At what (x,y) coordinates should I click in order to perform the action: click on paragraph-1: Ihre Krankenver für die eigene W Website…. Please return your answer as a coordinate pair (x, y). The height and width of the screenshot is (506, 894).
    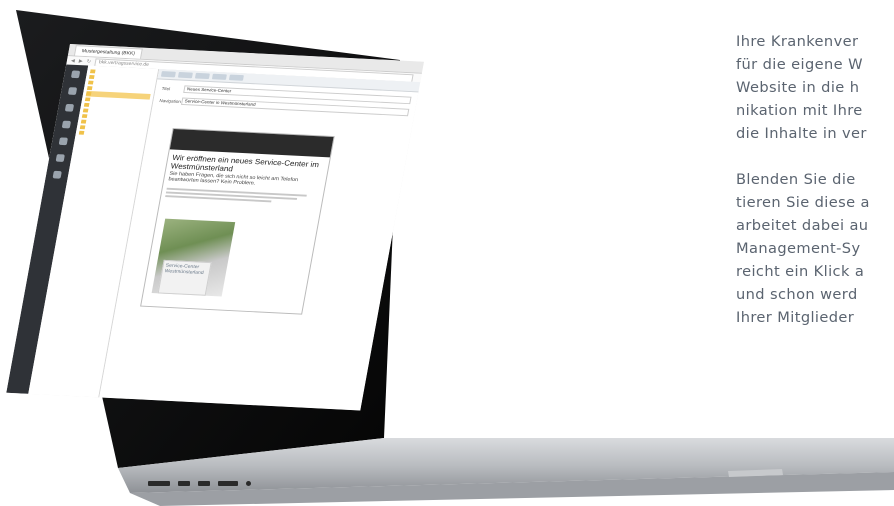
    Looking at the image, I should click on (815, 87).